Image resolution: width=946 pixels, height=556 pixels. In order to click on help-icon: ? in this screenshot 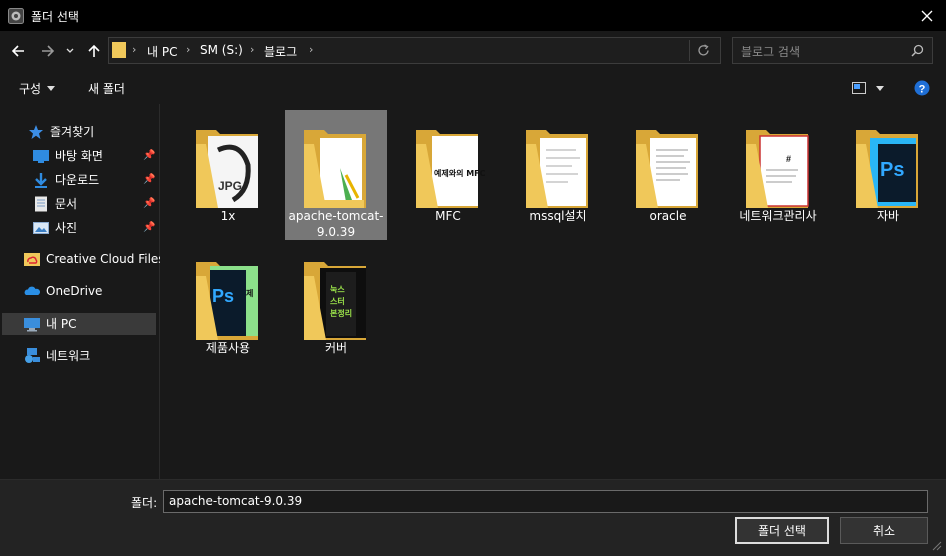, I will do `click(922, 88)`.